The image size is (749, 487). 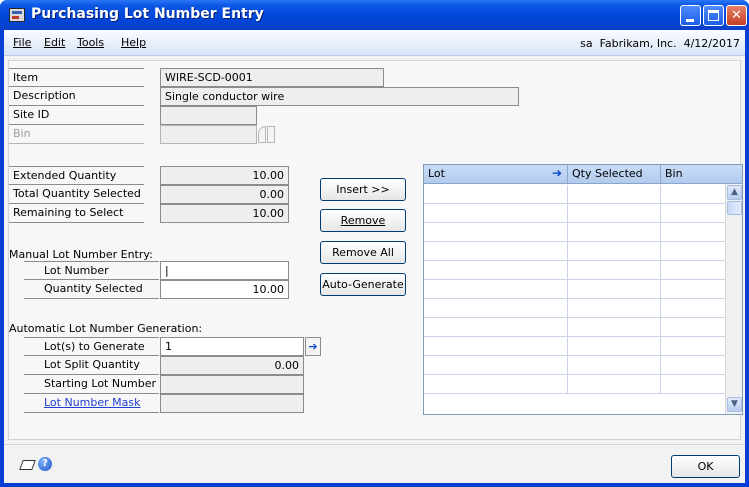 I want to click on column-header-lot: Lot, so click(x=496, y=174).